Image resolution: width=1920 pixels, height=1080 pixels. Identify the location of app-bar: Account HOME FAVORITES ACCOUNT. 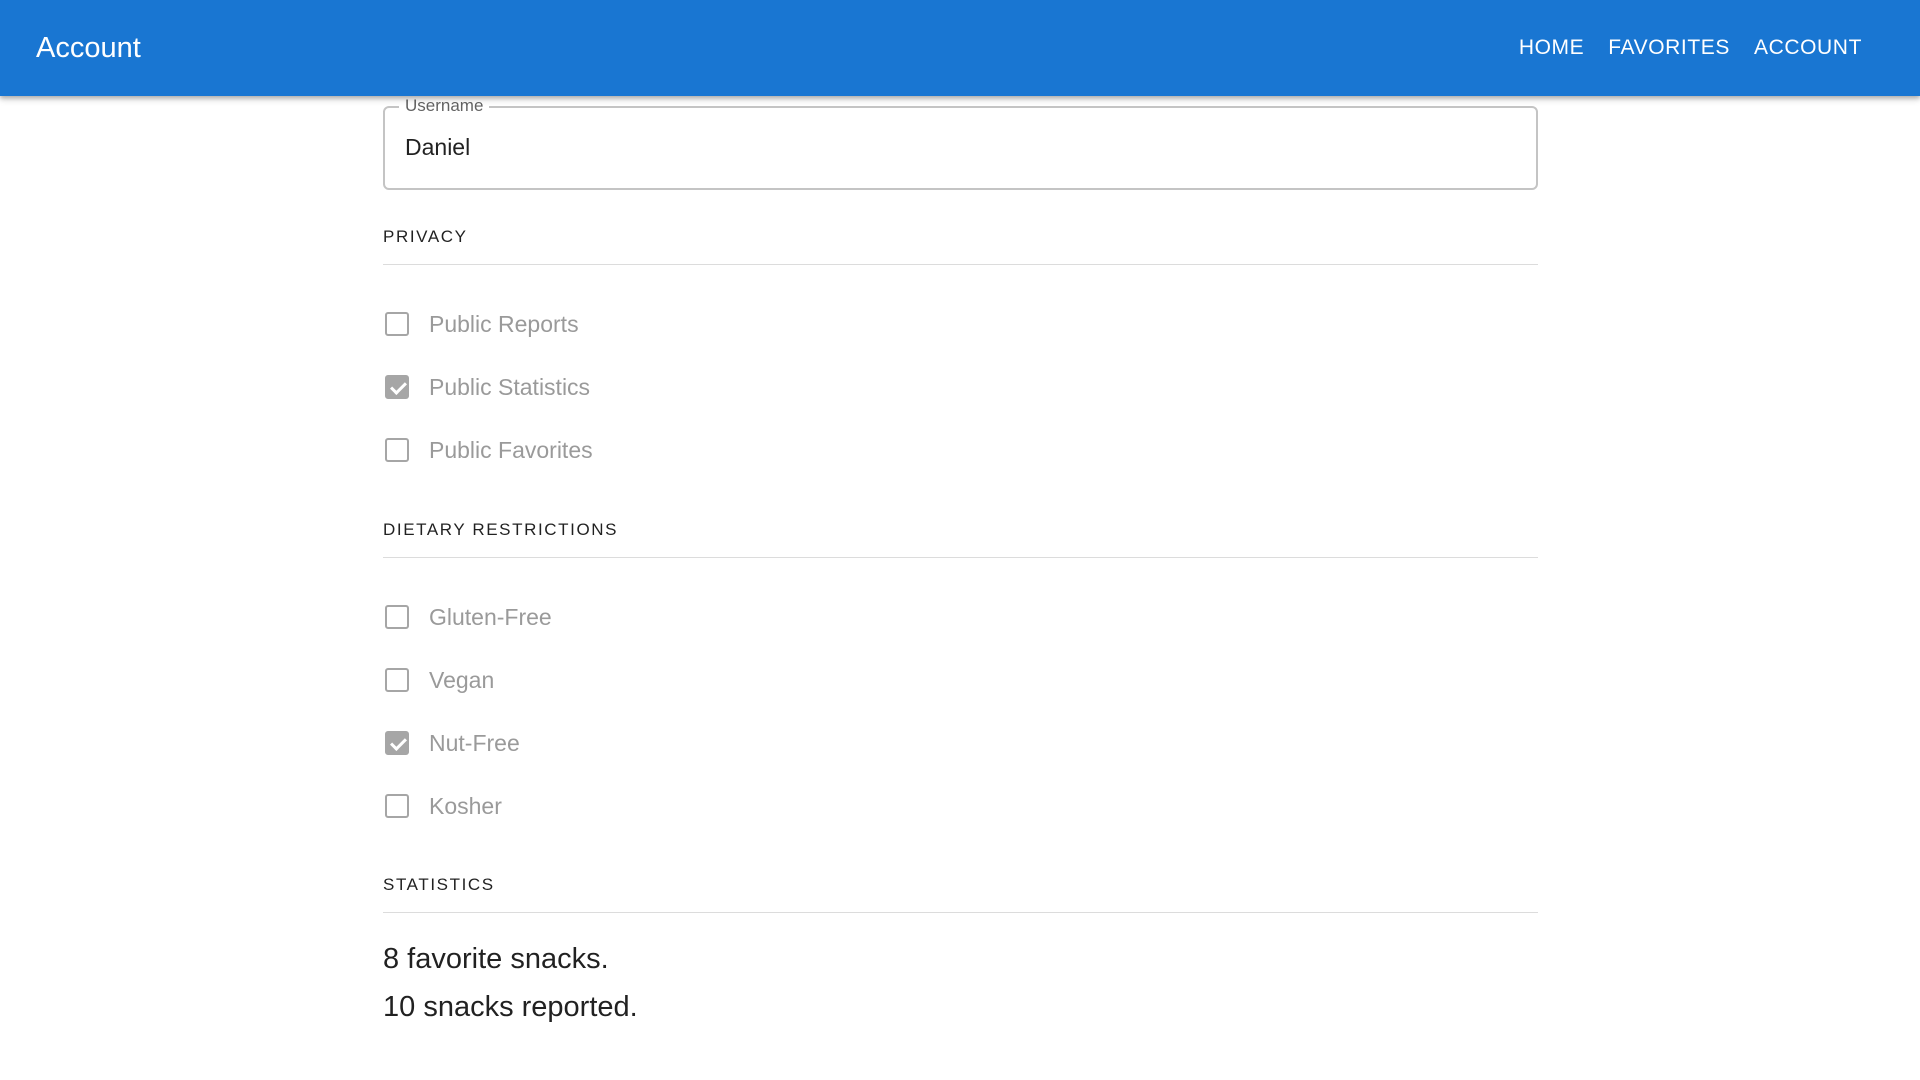
(960, 48).